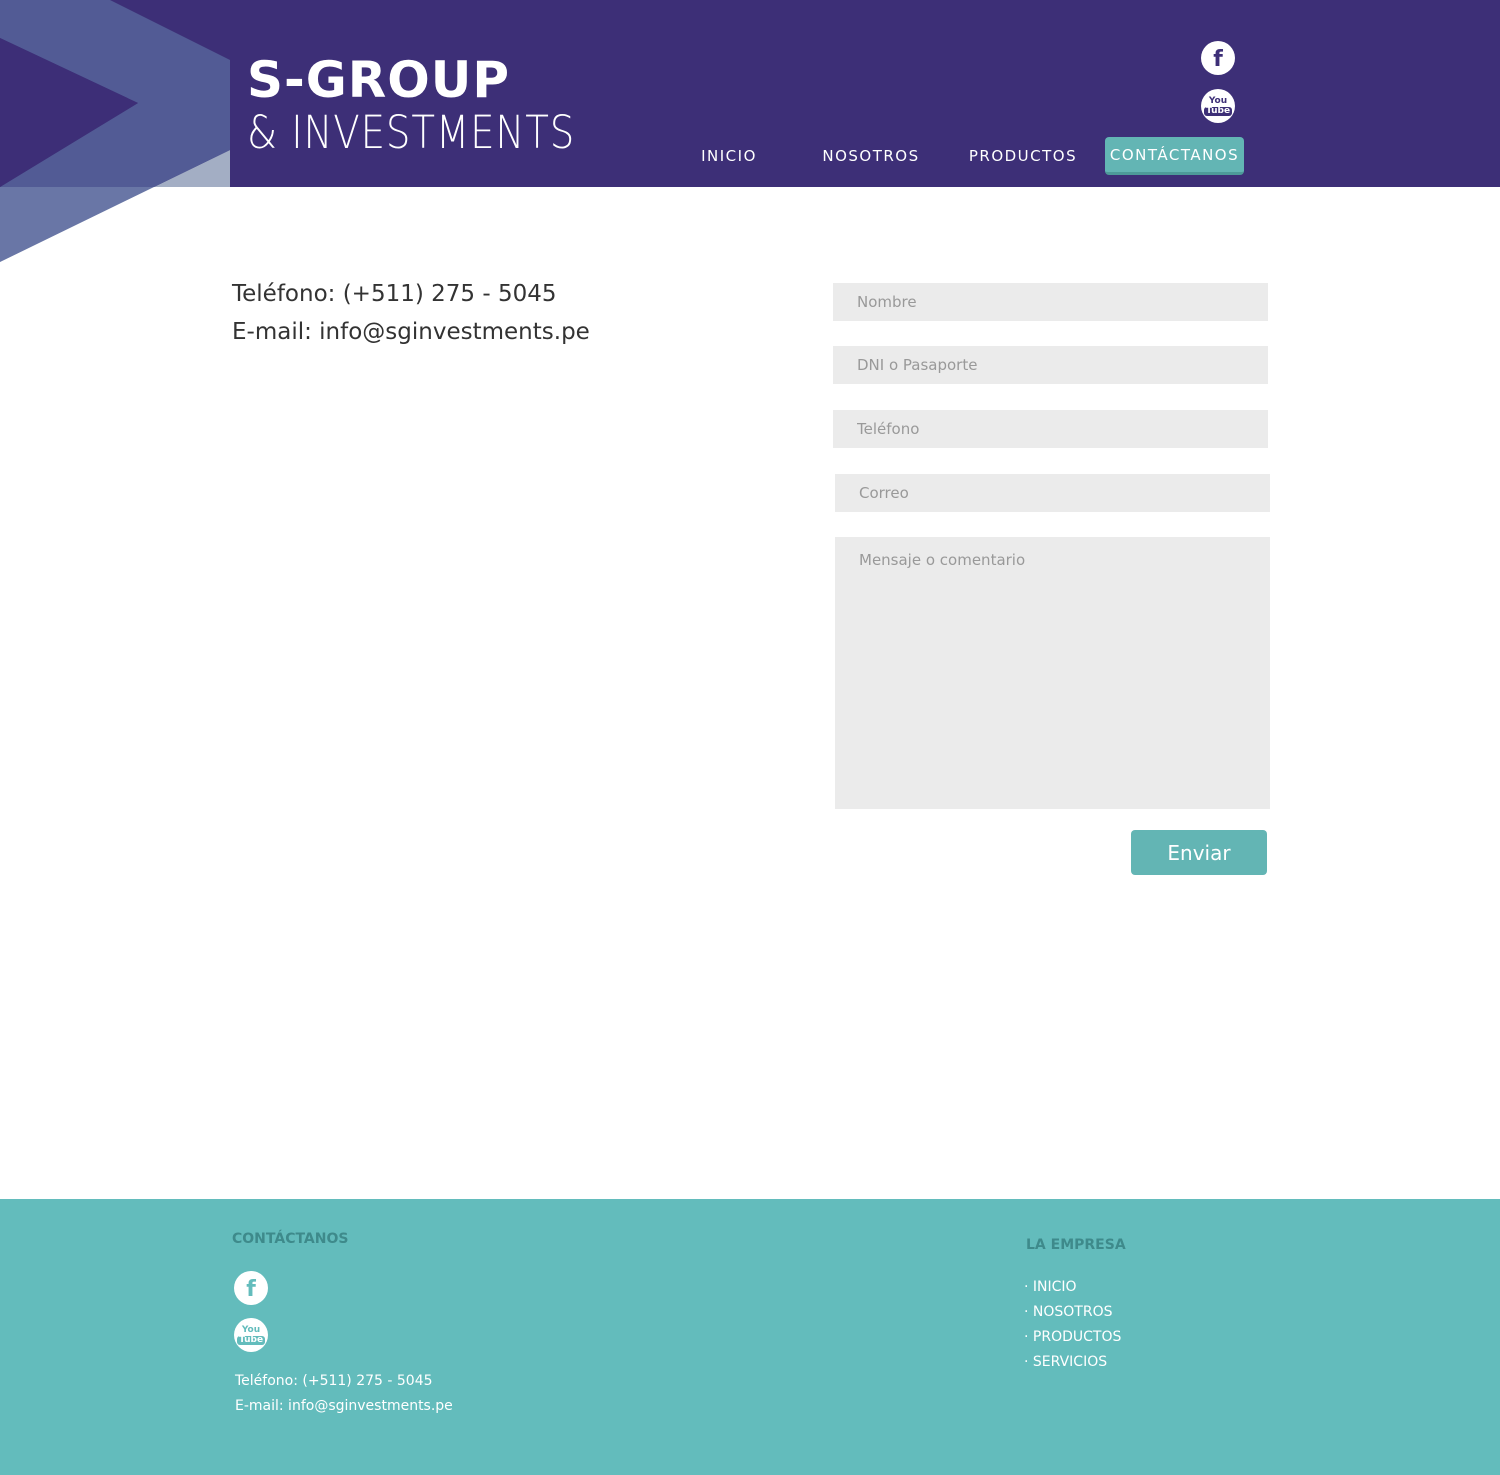 This screenshot has height=1475, width=1500. Describe the element at coordinates (729, 156) in the screenshot. I see `nav-inicio: INICIO` at that location.